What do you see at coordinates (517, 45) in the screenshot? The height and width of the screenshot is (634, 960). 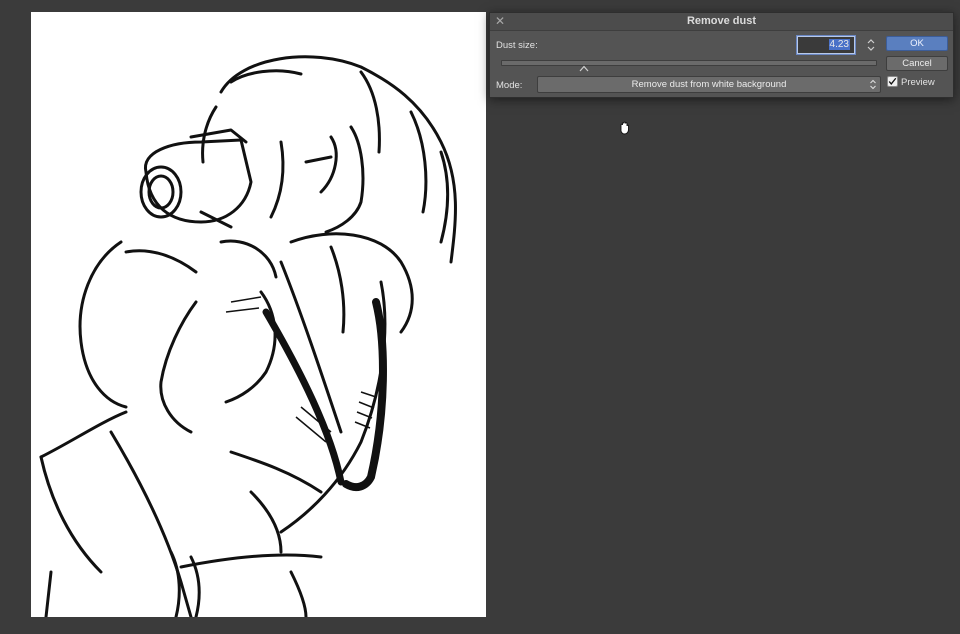 I see `dust-size-label: Dust size:` at bounding box center [517, 45].